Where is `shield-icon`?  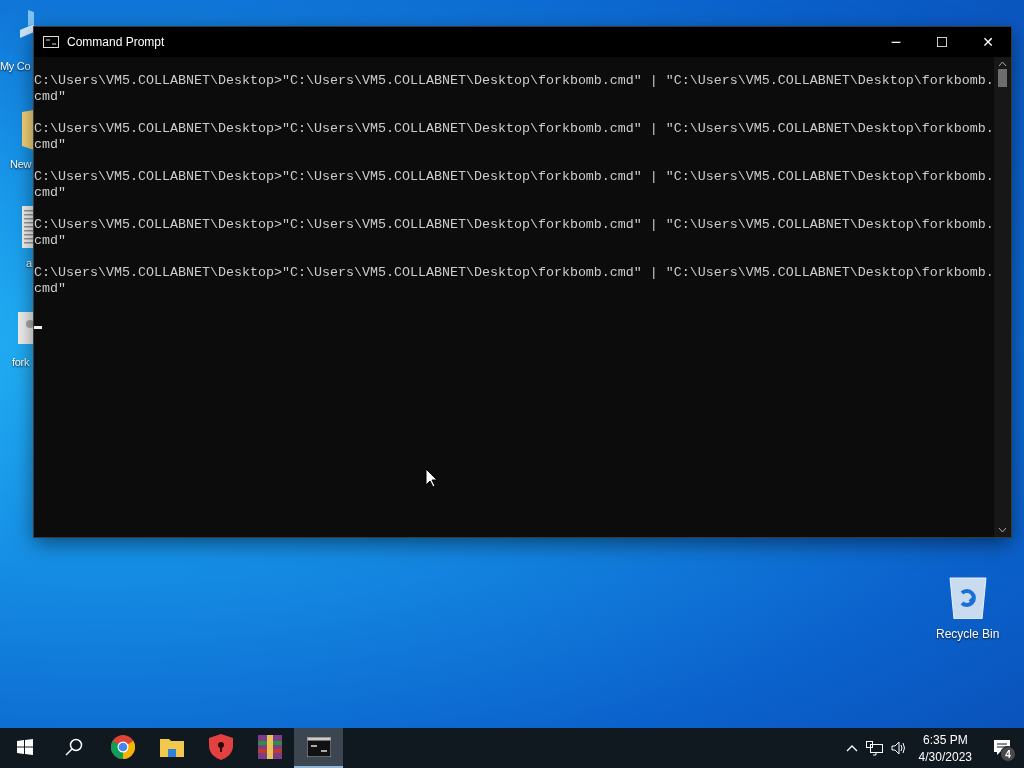
shield-icon is located at coordinates (220, 747).